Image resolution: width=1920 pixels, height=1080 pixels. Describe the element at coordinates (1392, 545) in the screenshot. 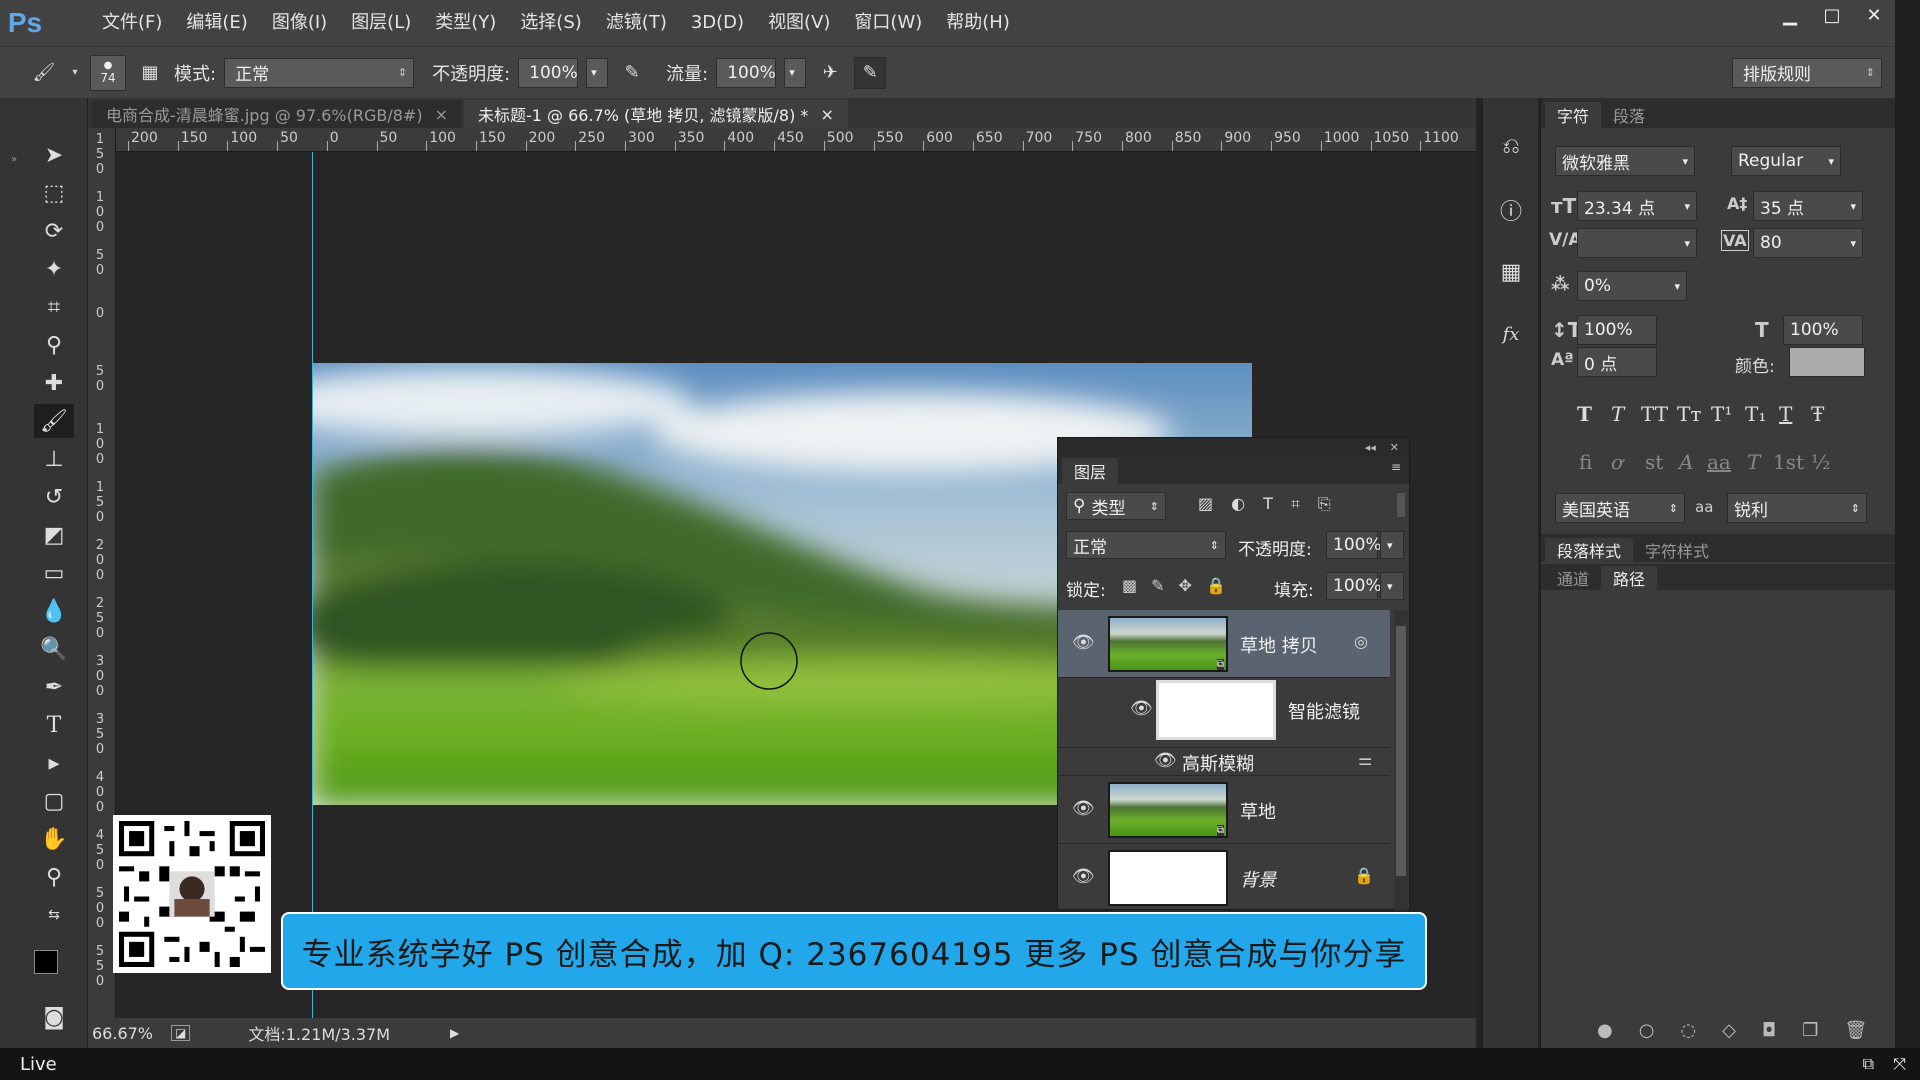

I see `layer-opacity-dropdown: ▾` at that location.